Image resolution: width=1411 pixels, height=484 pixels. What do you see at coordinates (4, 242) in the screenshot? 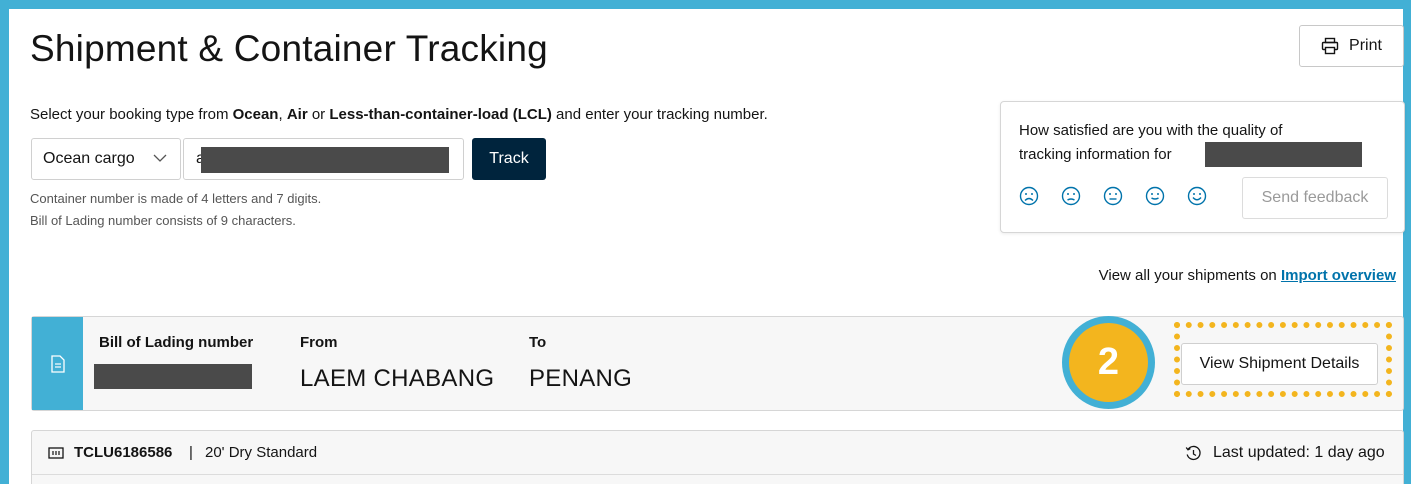
I see `highlight-frame-left` at bounding box center [4, 242].